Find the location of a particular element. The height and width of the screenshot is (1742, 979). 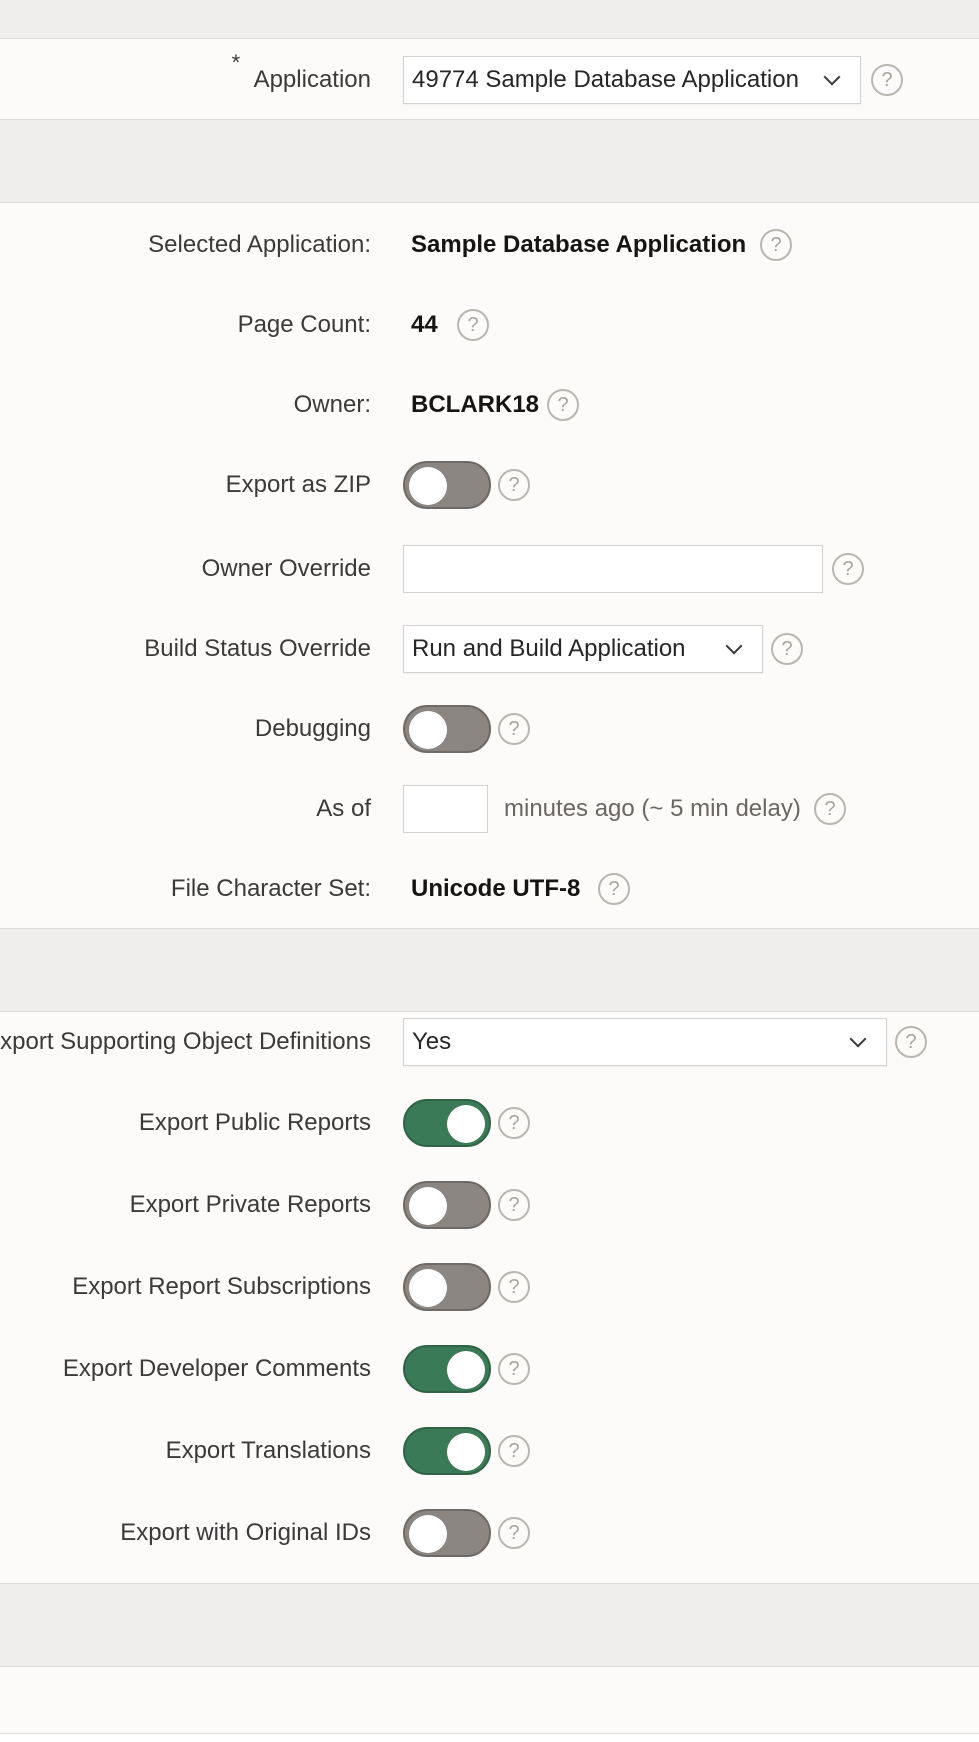

footer-band is located at coordinates (489, 1625).